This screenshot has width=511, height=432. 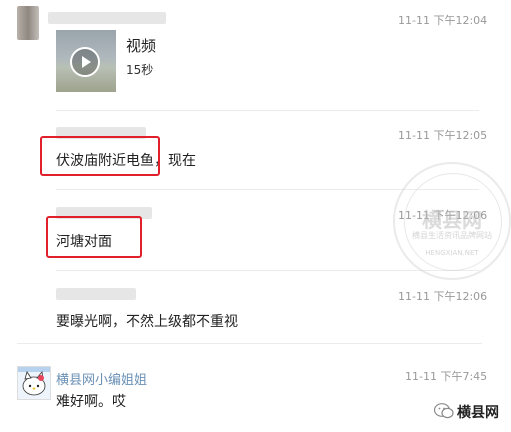 What do you see at coordinates (91, 402) in the screenshot?
I see `message-text: 难好啊。哎` at bounding box center [91, 402].